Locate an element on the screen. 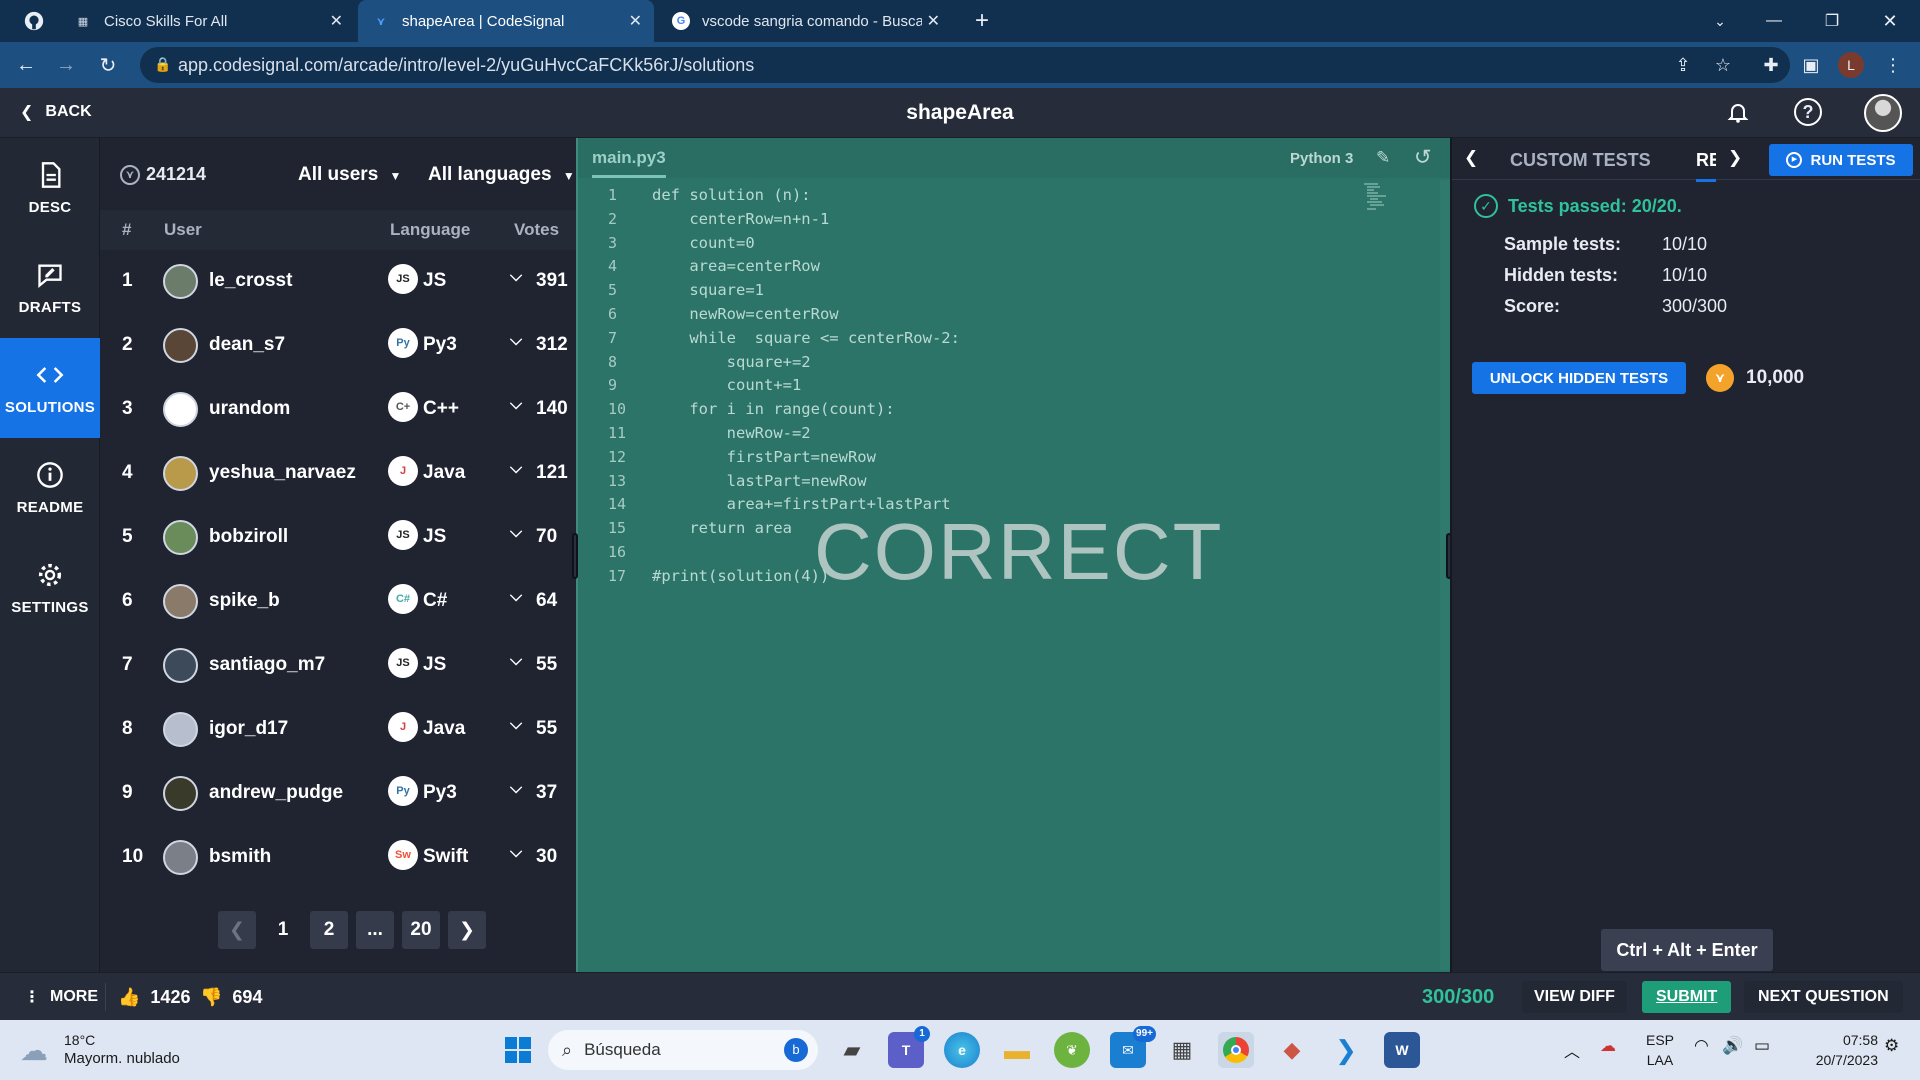 This screenshot has width=1920, height=1080. view-diff-button: VIEW DIFF is located at coordinates (1574, 997).